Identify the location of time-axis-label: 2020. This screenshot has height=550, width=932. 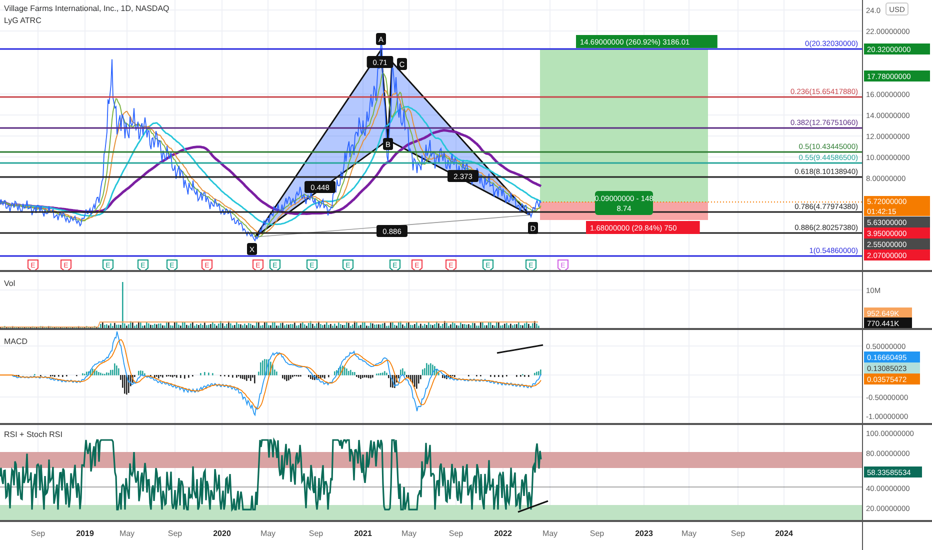
(222, 533).